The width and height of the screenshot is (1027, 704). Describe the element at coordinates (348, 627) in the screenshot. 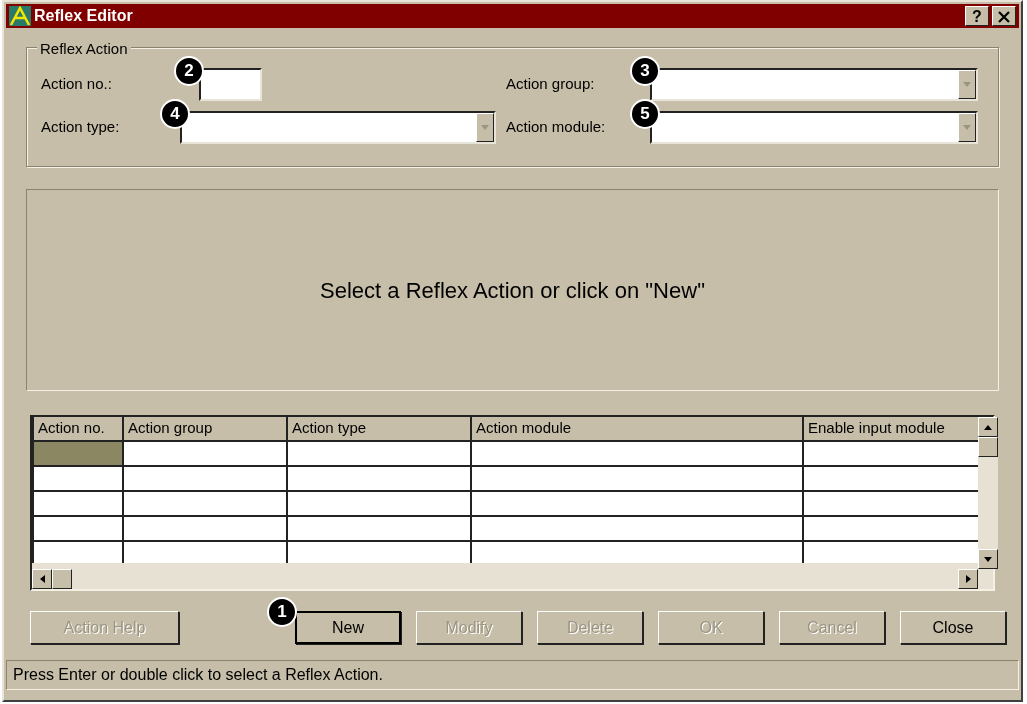

I see `dialog-button: New` at that location.